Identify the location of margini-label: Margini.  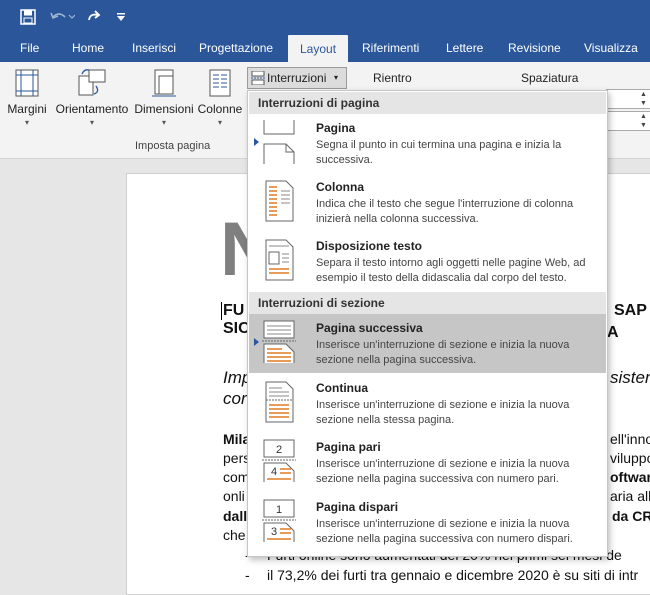
(27, 109).